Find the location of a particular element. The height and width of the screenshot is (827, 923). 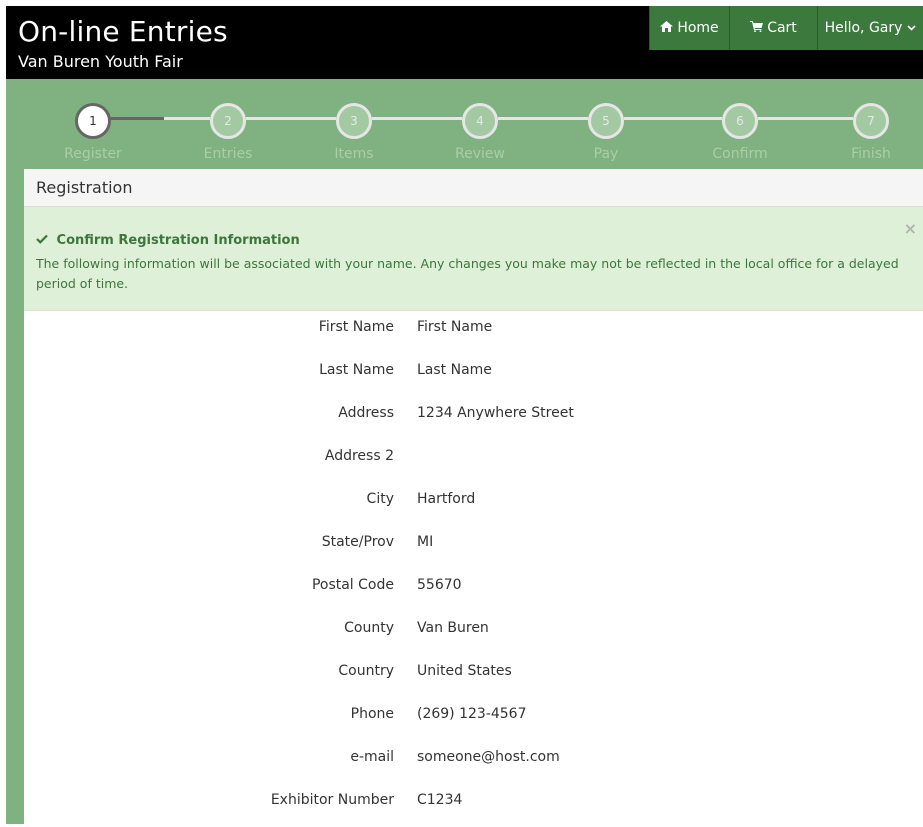

field-value: 55670 is located at coordinates (439, 585).